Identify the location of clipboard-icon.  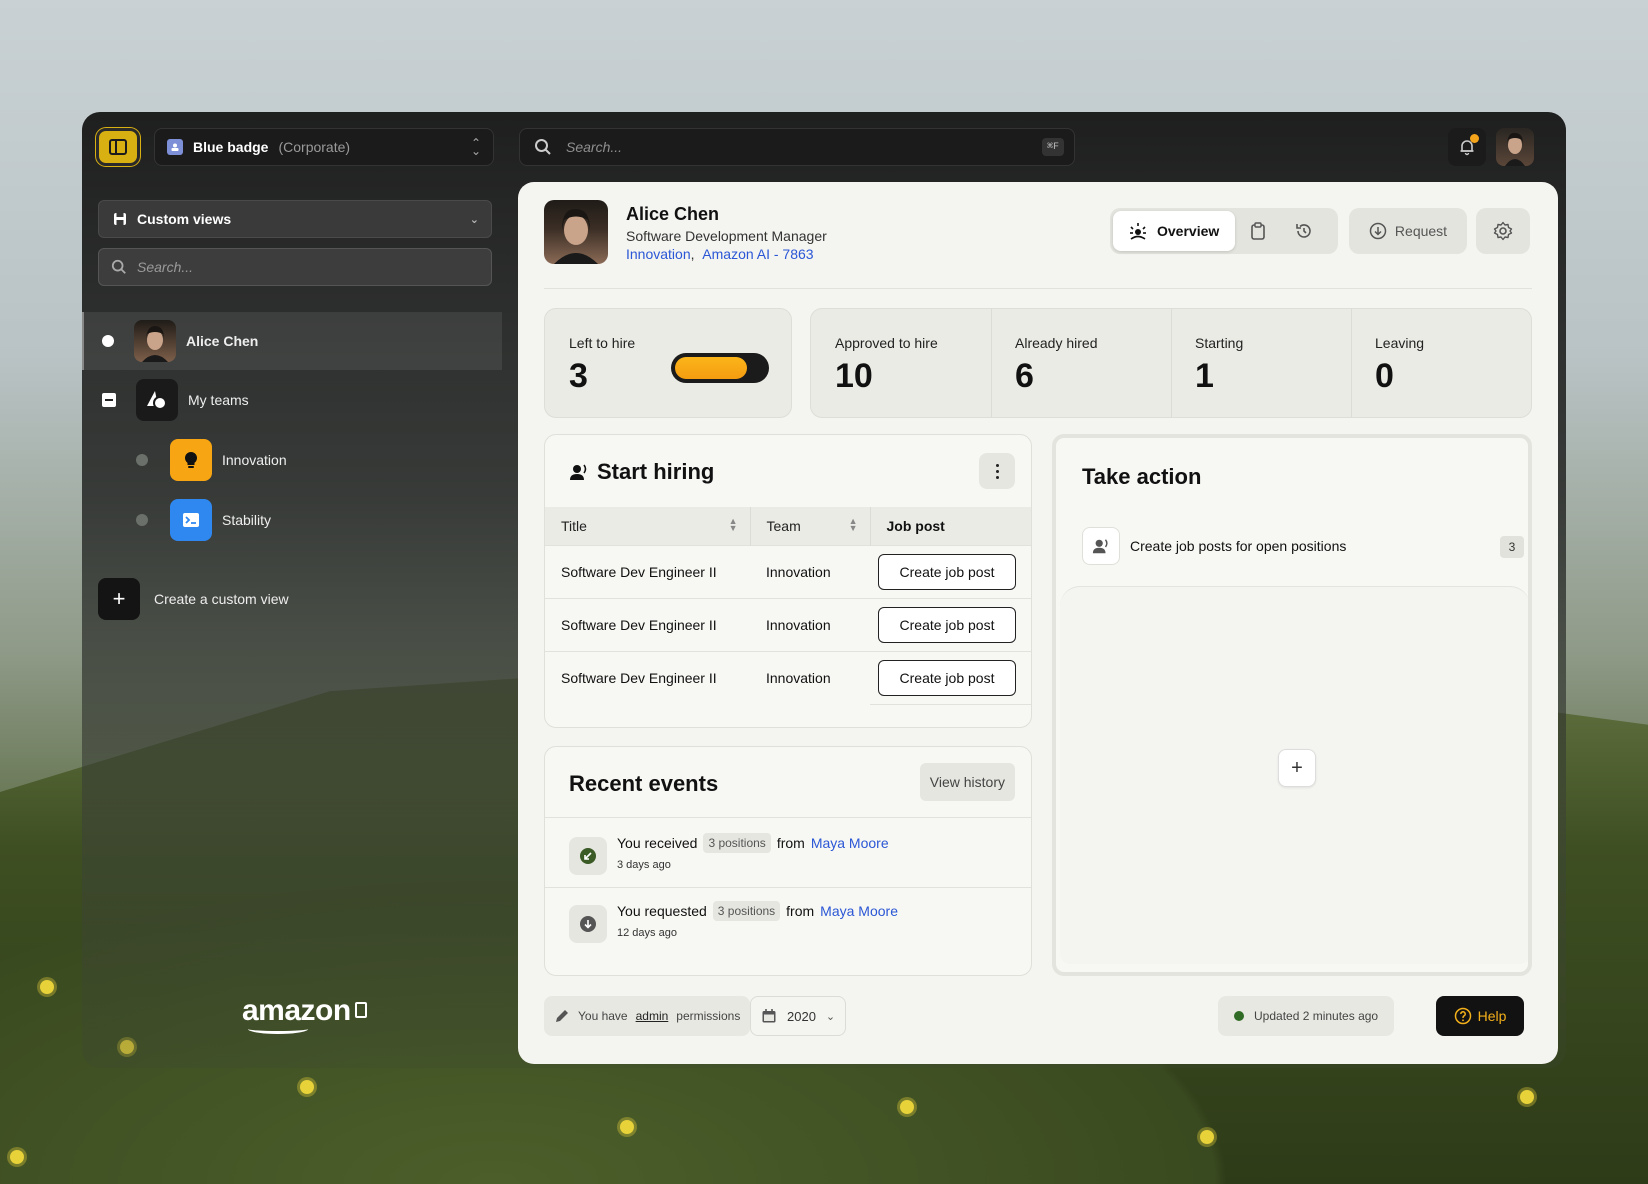
(1258, 231).